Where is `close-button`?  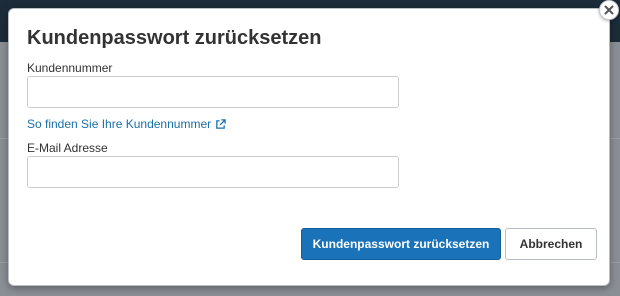
close-button is located at coordinates (609, 10).